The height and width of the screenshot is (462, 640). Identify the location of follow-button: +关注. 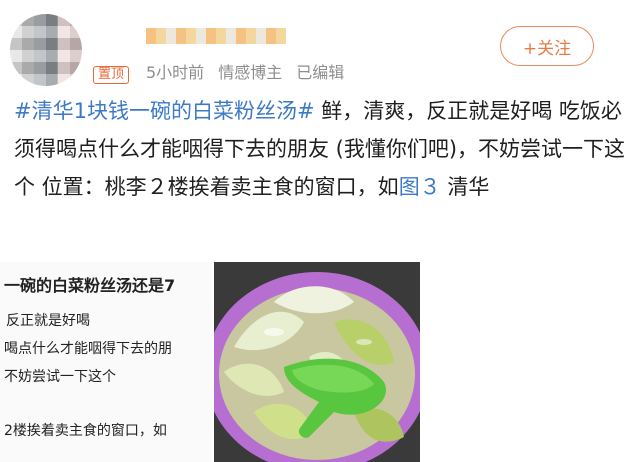
(547, 46).